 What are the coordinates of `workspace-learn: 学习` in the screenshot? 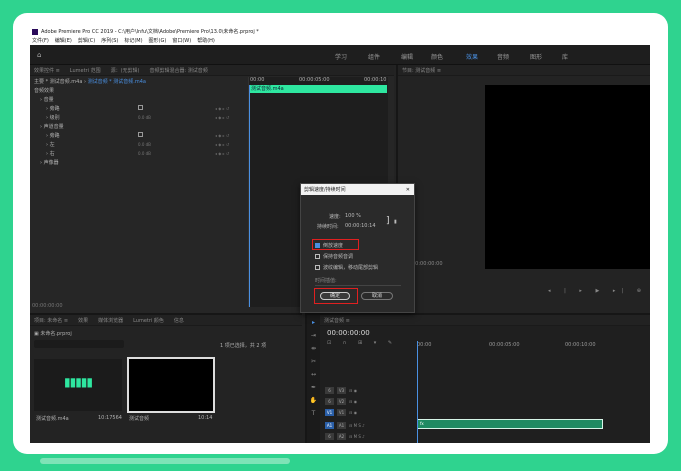 It's located at (341, 56).